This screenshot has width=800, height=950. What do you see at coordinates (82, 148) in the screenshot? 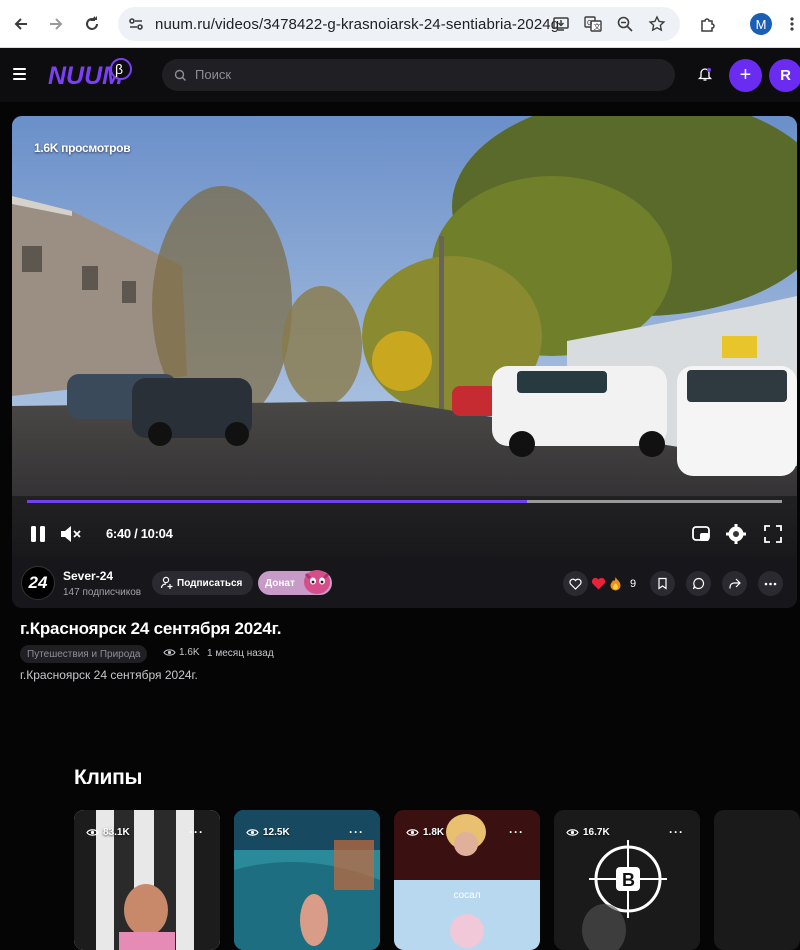
I see `video-views-overlay: 1.6K просмотров` at bounding box center [82, 148].